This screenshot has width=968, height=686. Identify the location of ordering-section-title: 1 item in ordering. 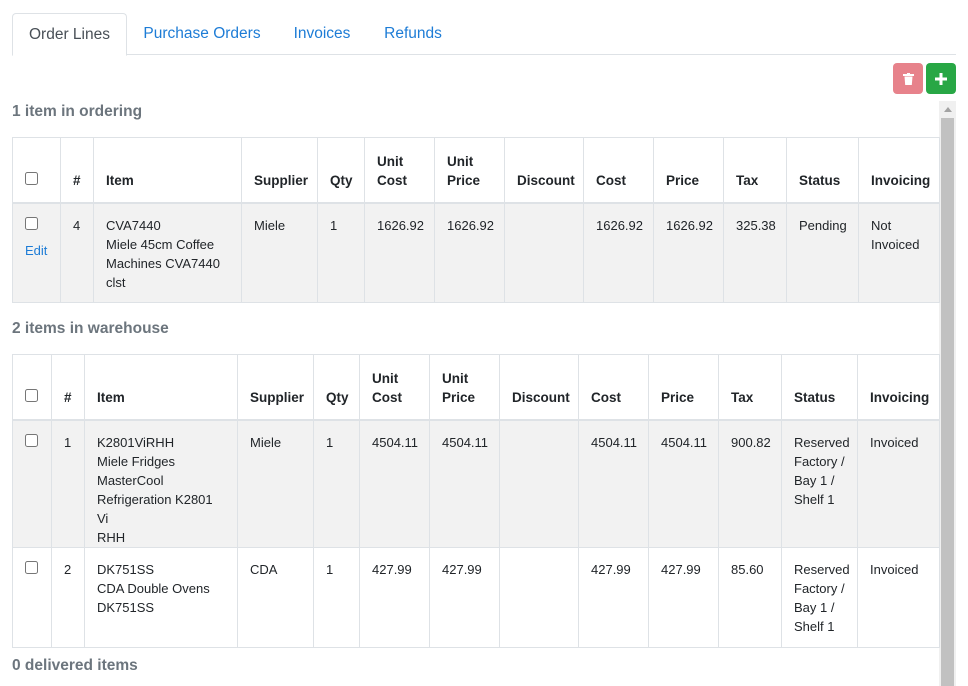
(77, 111).